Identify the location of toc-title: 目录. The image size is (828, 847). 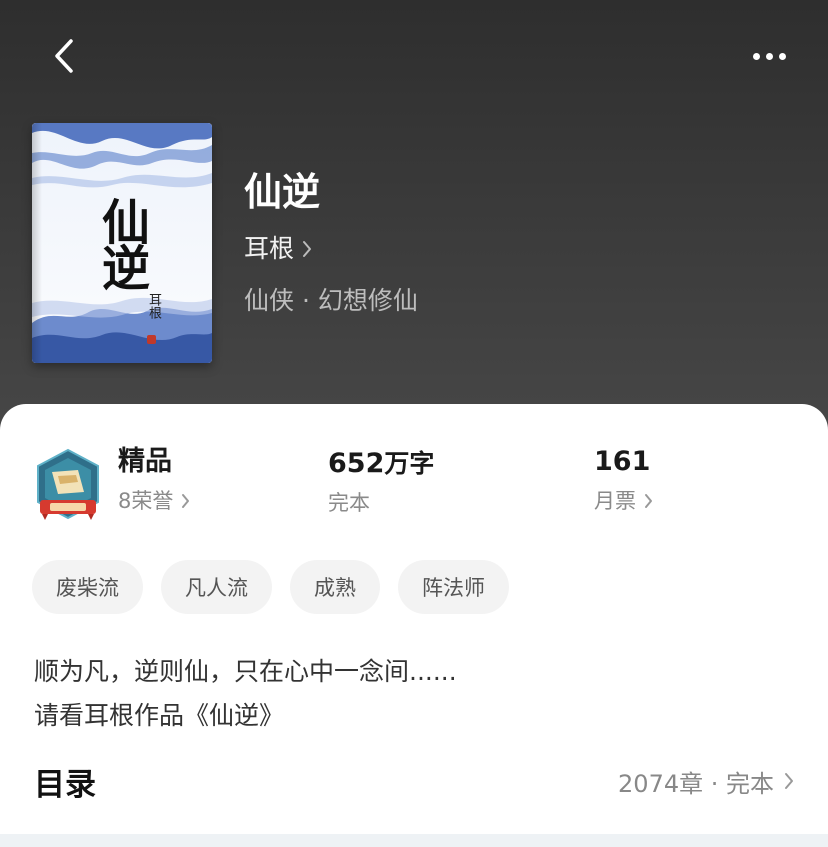
(65, 784).